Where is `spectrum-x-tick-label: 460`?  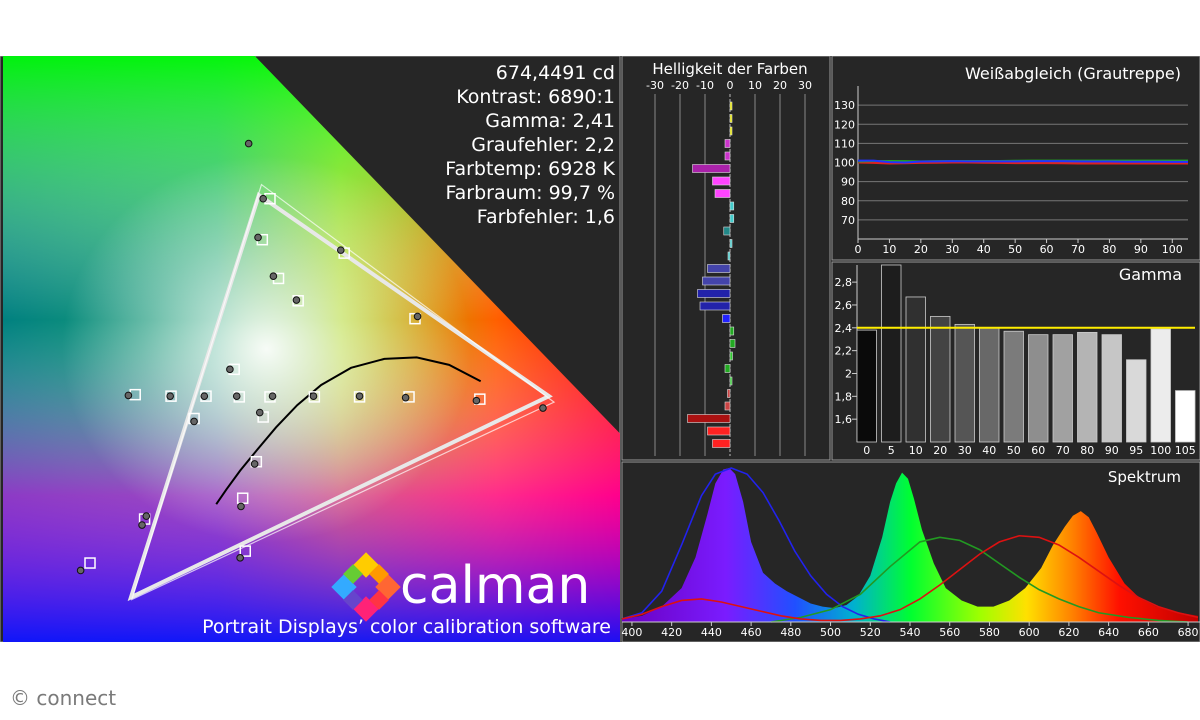 spectrum-x-tick-label: 460 is located at coordinates (751, 632).